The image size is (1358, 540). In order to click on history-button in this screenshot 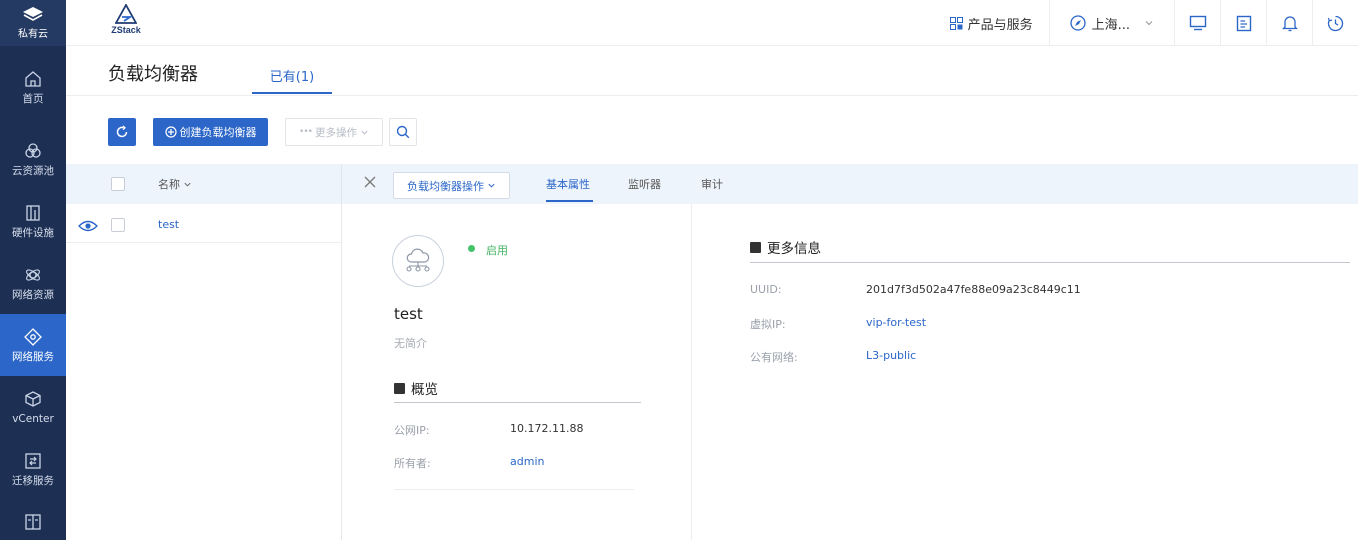, I will do `click(1335, 23)`.